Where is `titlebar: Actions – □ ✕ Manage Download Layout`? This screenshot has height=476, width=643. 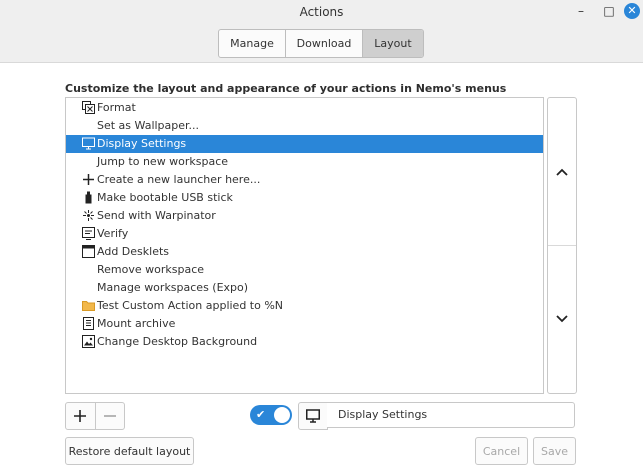 titlebar: Actions – □ ✕ Manage Download Layout is located at coordinates (321, 31).